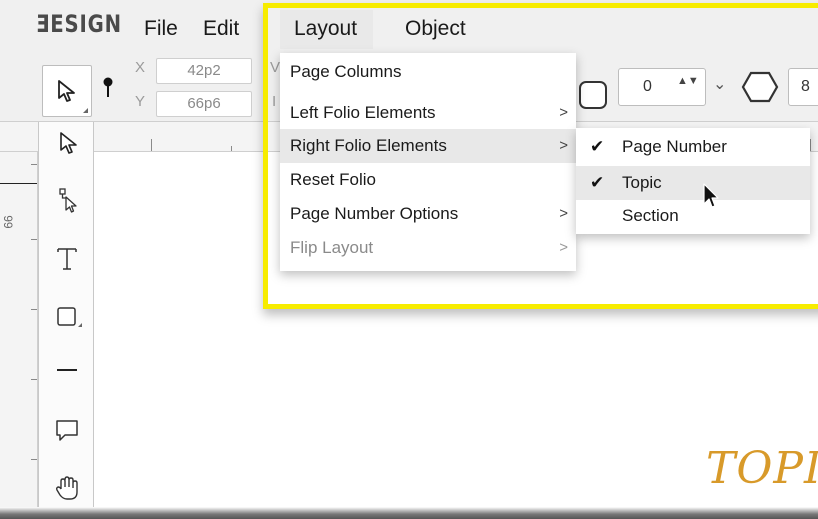 This screenshot has height=519, width=818. I want to click on window-bottom-edge, so click(409, 513).